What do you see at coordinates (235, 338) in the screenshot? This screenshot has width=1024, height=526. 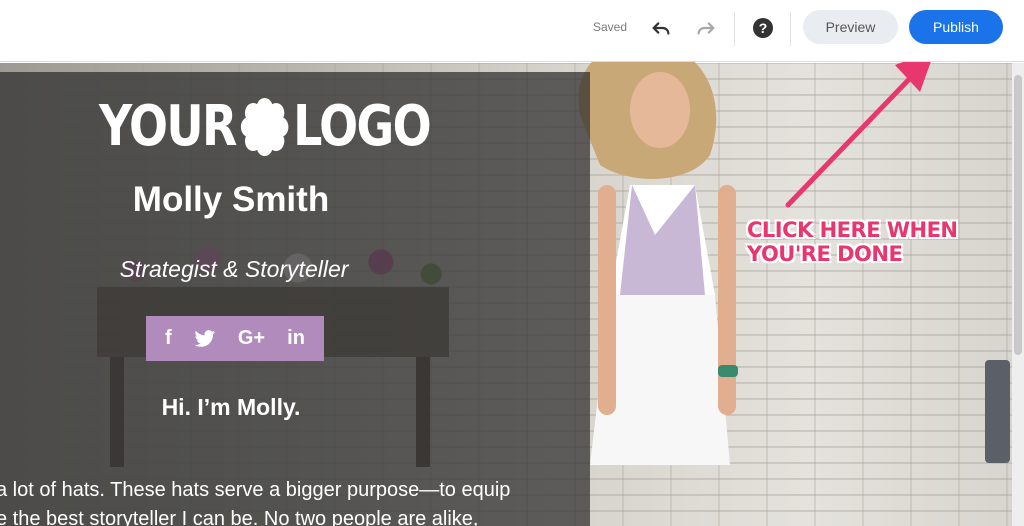 I see `social-links-bar: f G+ in` at bounding box center [235, 338].